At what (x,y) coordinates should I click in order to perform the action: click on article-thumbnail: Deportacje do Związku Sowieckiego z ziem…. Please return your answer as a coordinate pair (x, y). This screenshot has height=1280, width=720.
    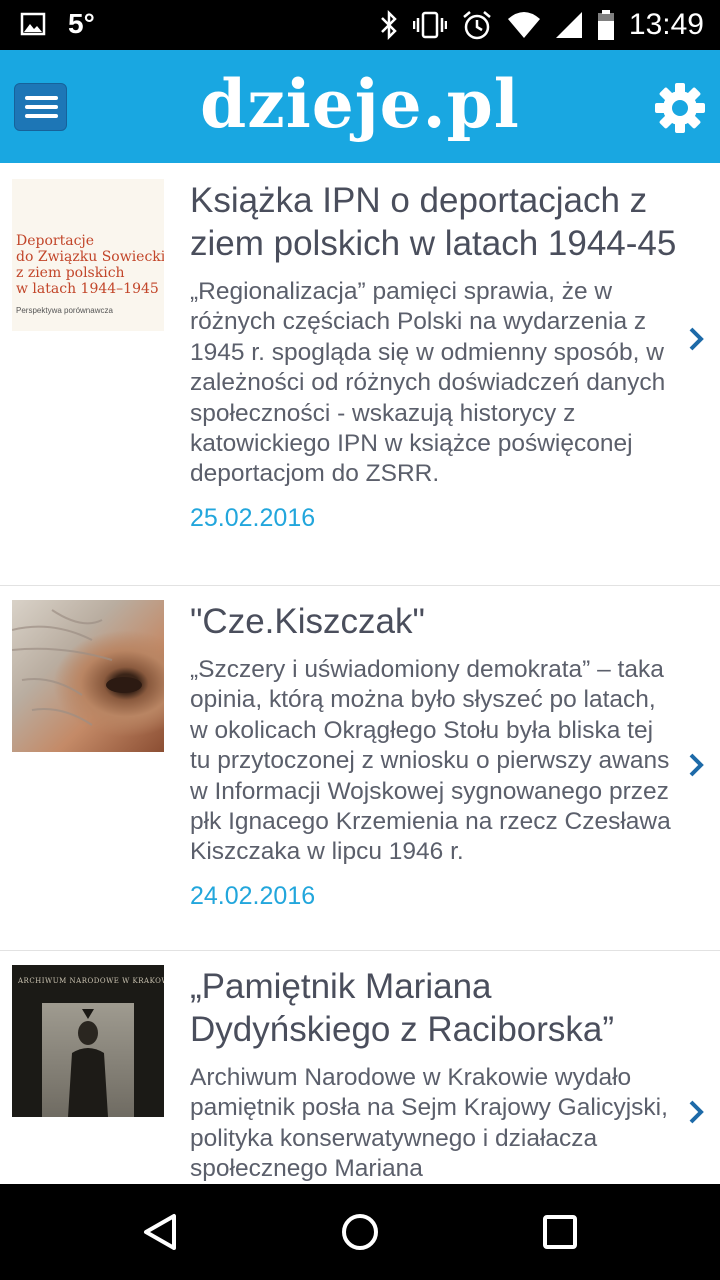
    Looking at the image, I should click on (88, 255).